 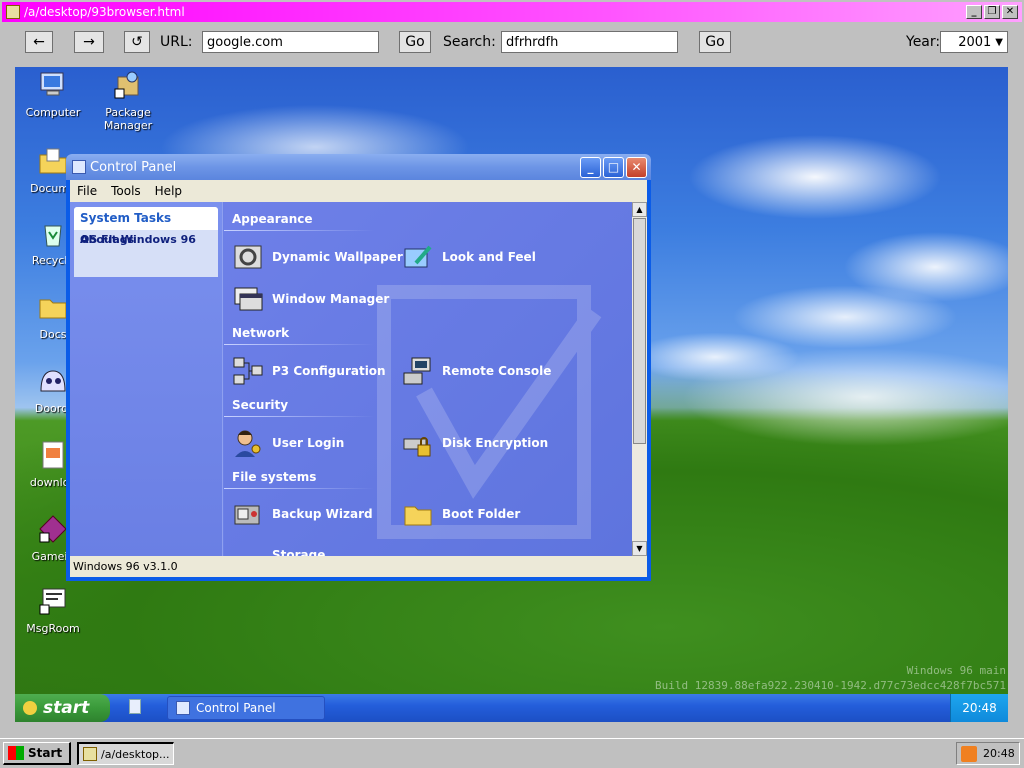 What do you see at coordinates (87, 191) in the screenshot?
I see `menu-file: File` at bounding box center [87, 191].